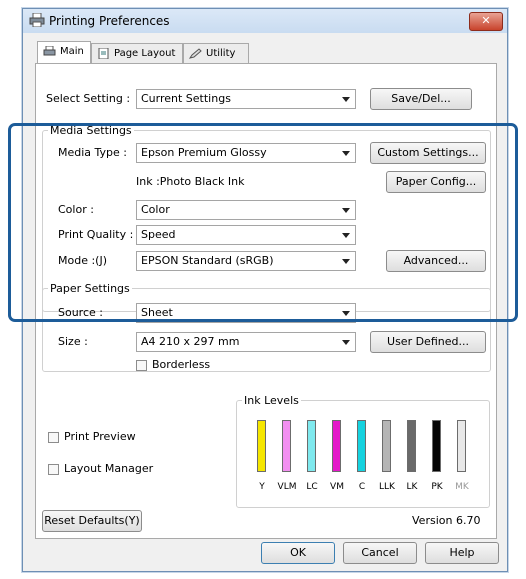 The width and height of the screenshot is (526, 579). Describe the element at coordinates (141, 365) in the screenshot. I see `borderless-checkbox` at that location.